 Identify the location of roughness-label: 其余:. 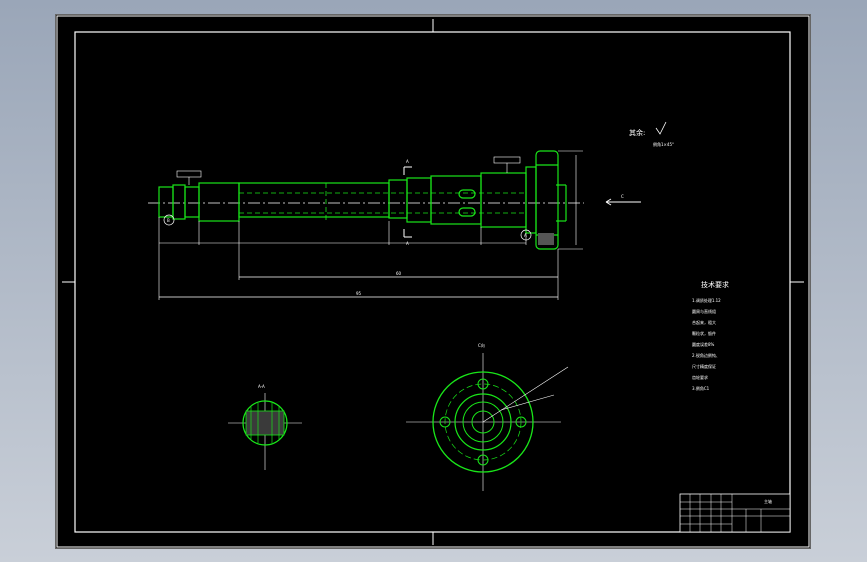
(637, 132).